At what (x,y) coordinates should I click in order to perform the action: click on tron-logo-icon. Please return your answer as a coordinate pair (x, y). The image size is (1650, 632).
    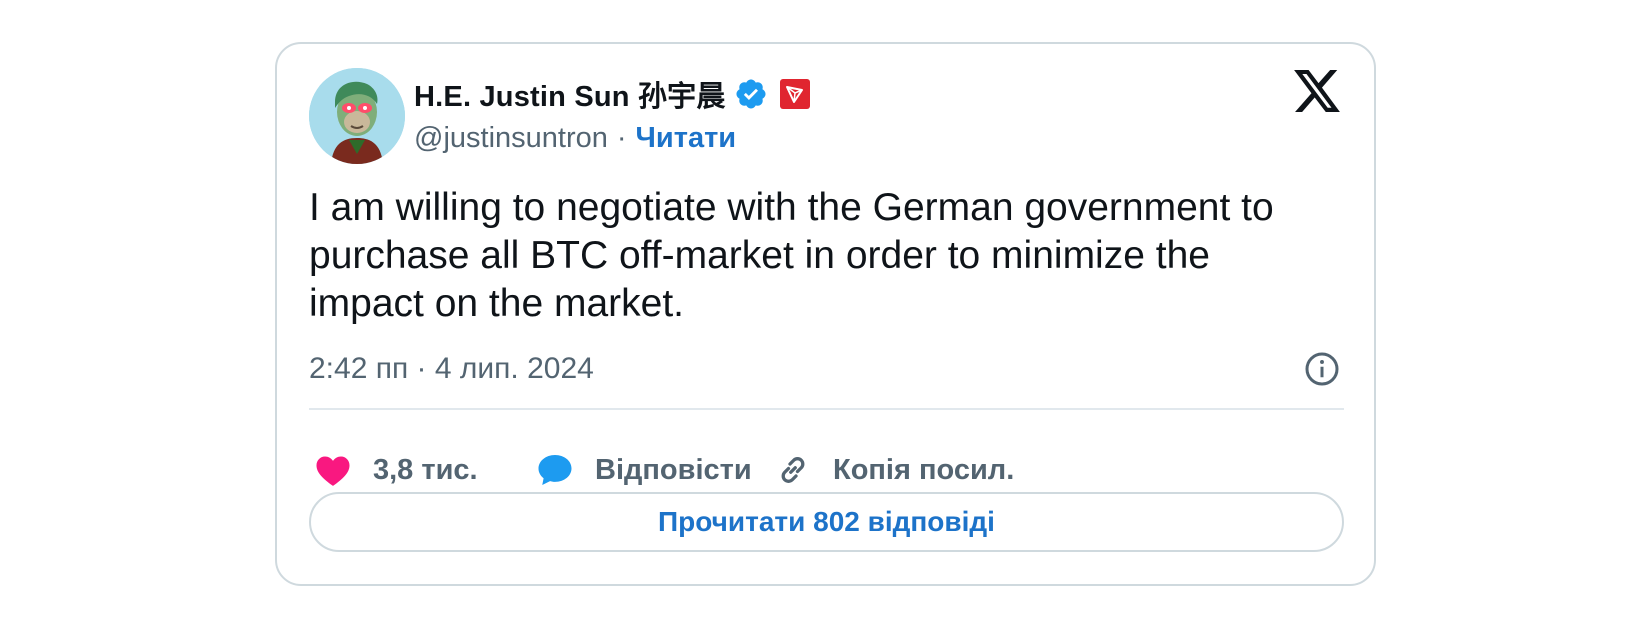
    Looking at the image, I should click on (794, 94).